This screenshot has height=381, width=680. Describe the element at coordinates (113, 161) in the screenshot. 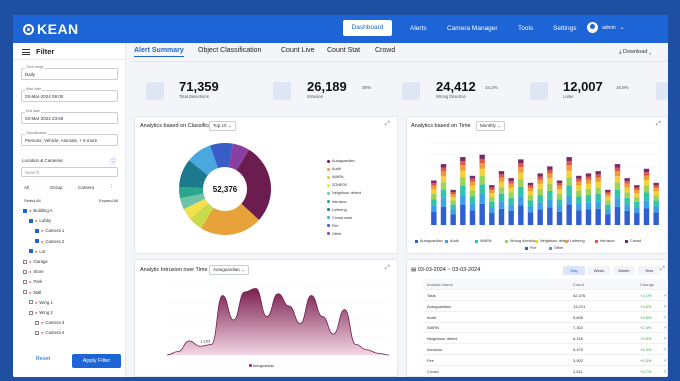

I see `info-icon: ⓘ` at that location.